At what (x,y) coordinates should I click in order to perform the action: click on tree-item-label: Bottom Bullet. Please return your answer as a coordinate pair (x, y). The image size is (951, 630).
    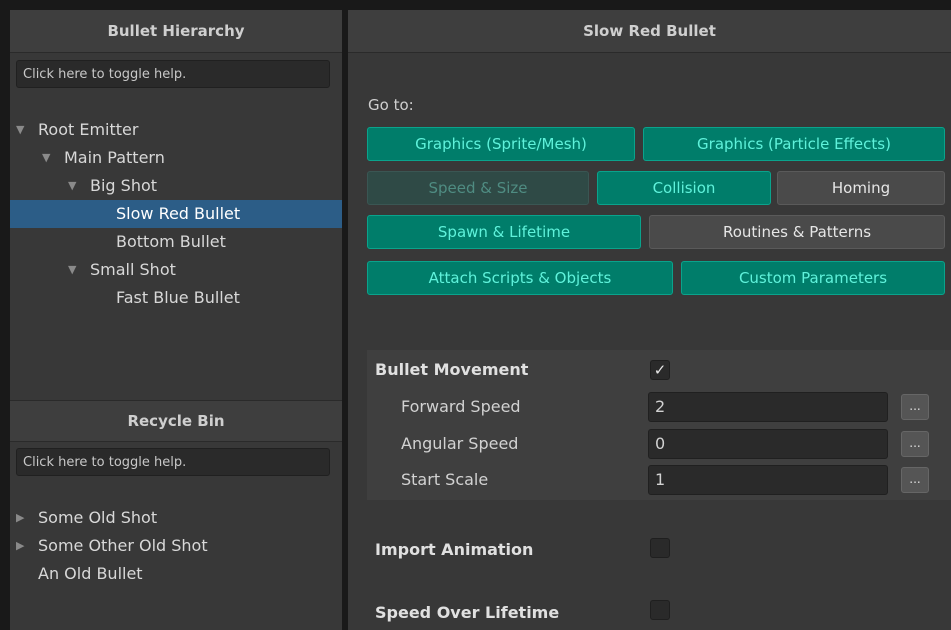
    Looking at the image, I should click on (171, 241).